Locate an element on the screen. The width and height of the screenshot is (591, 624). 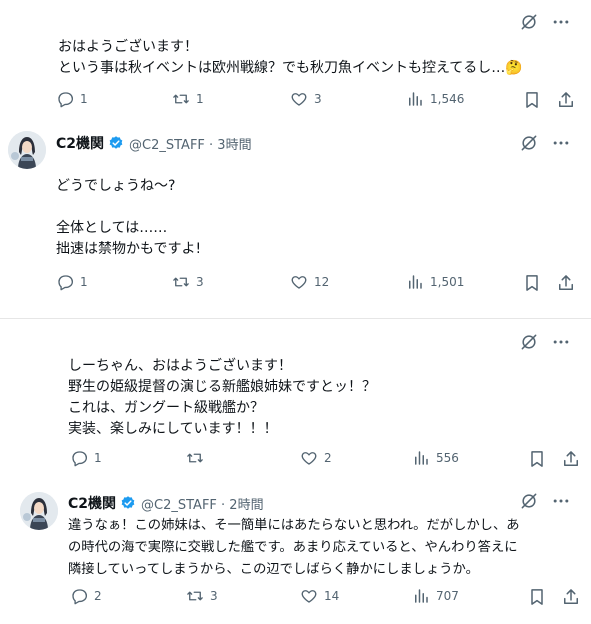
reply-button: 2 is located at coordinates (128, 596).